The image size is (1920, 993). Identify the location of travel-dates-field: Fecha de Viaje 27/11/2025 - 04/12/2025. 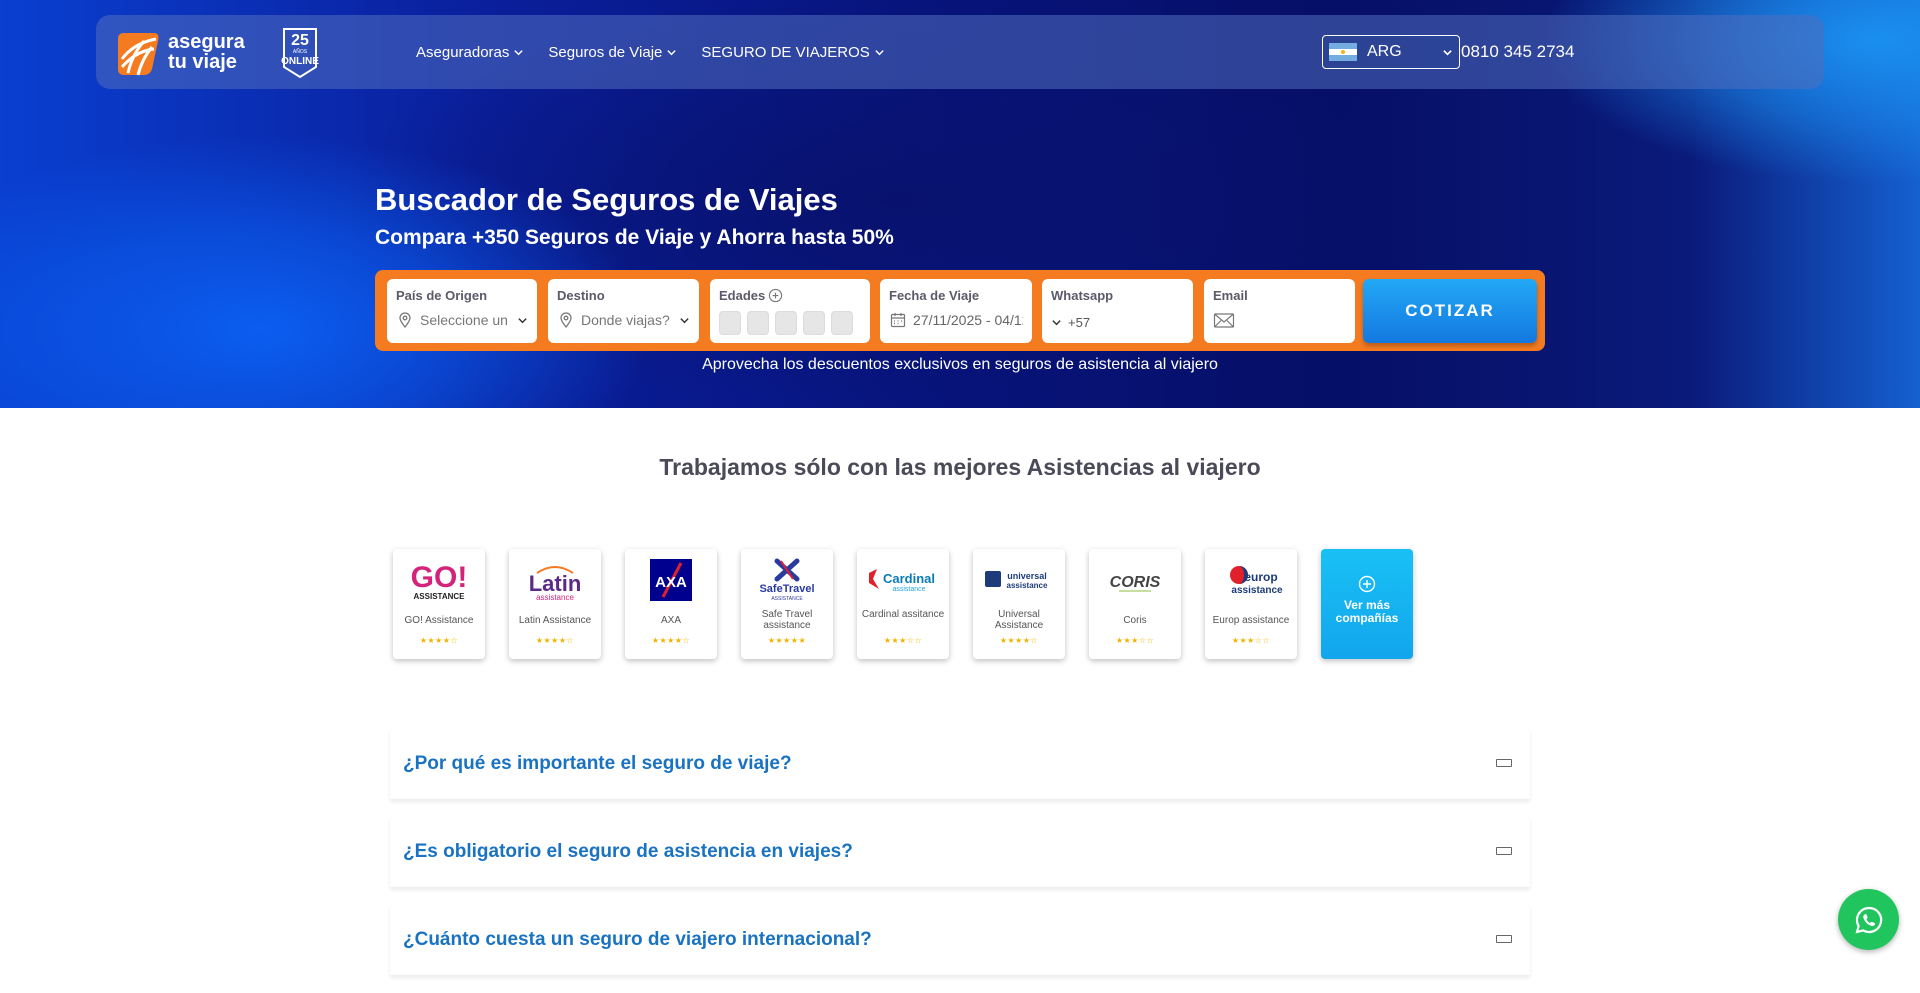
(956, 311).